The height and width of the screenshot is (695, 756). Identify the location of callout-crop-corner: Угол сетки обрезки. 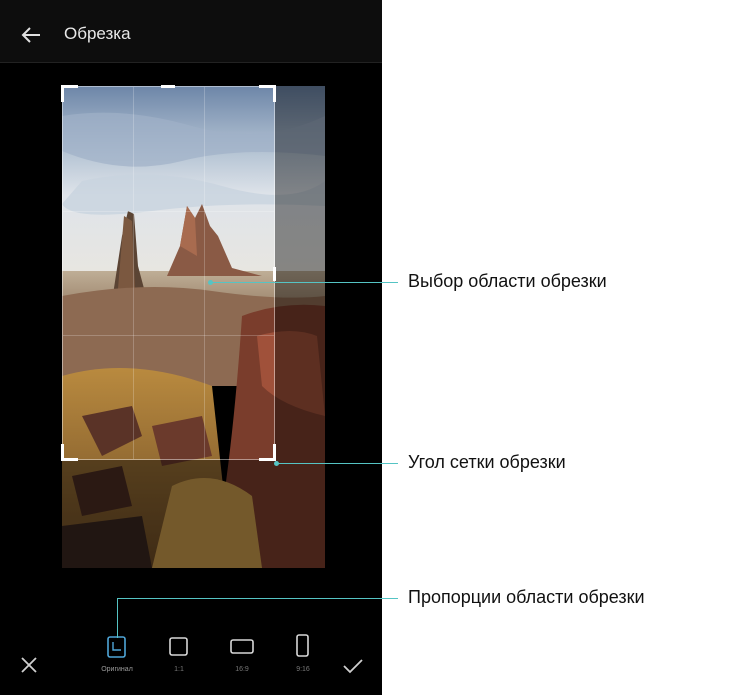
(487, 462).